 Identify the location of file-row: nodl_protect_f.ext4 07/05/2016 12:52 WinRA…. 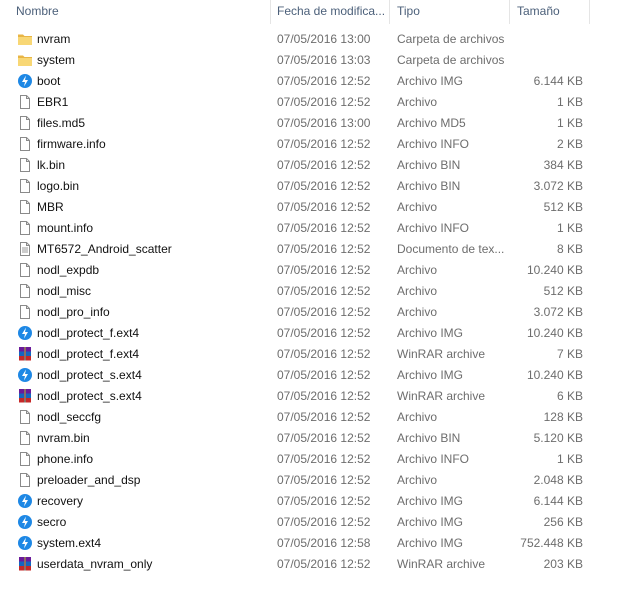
(313, 354).